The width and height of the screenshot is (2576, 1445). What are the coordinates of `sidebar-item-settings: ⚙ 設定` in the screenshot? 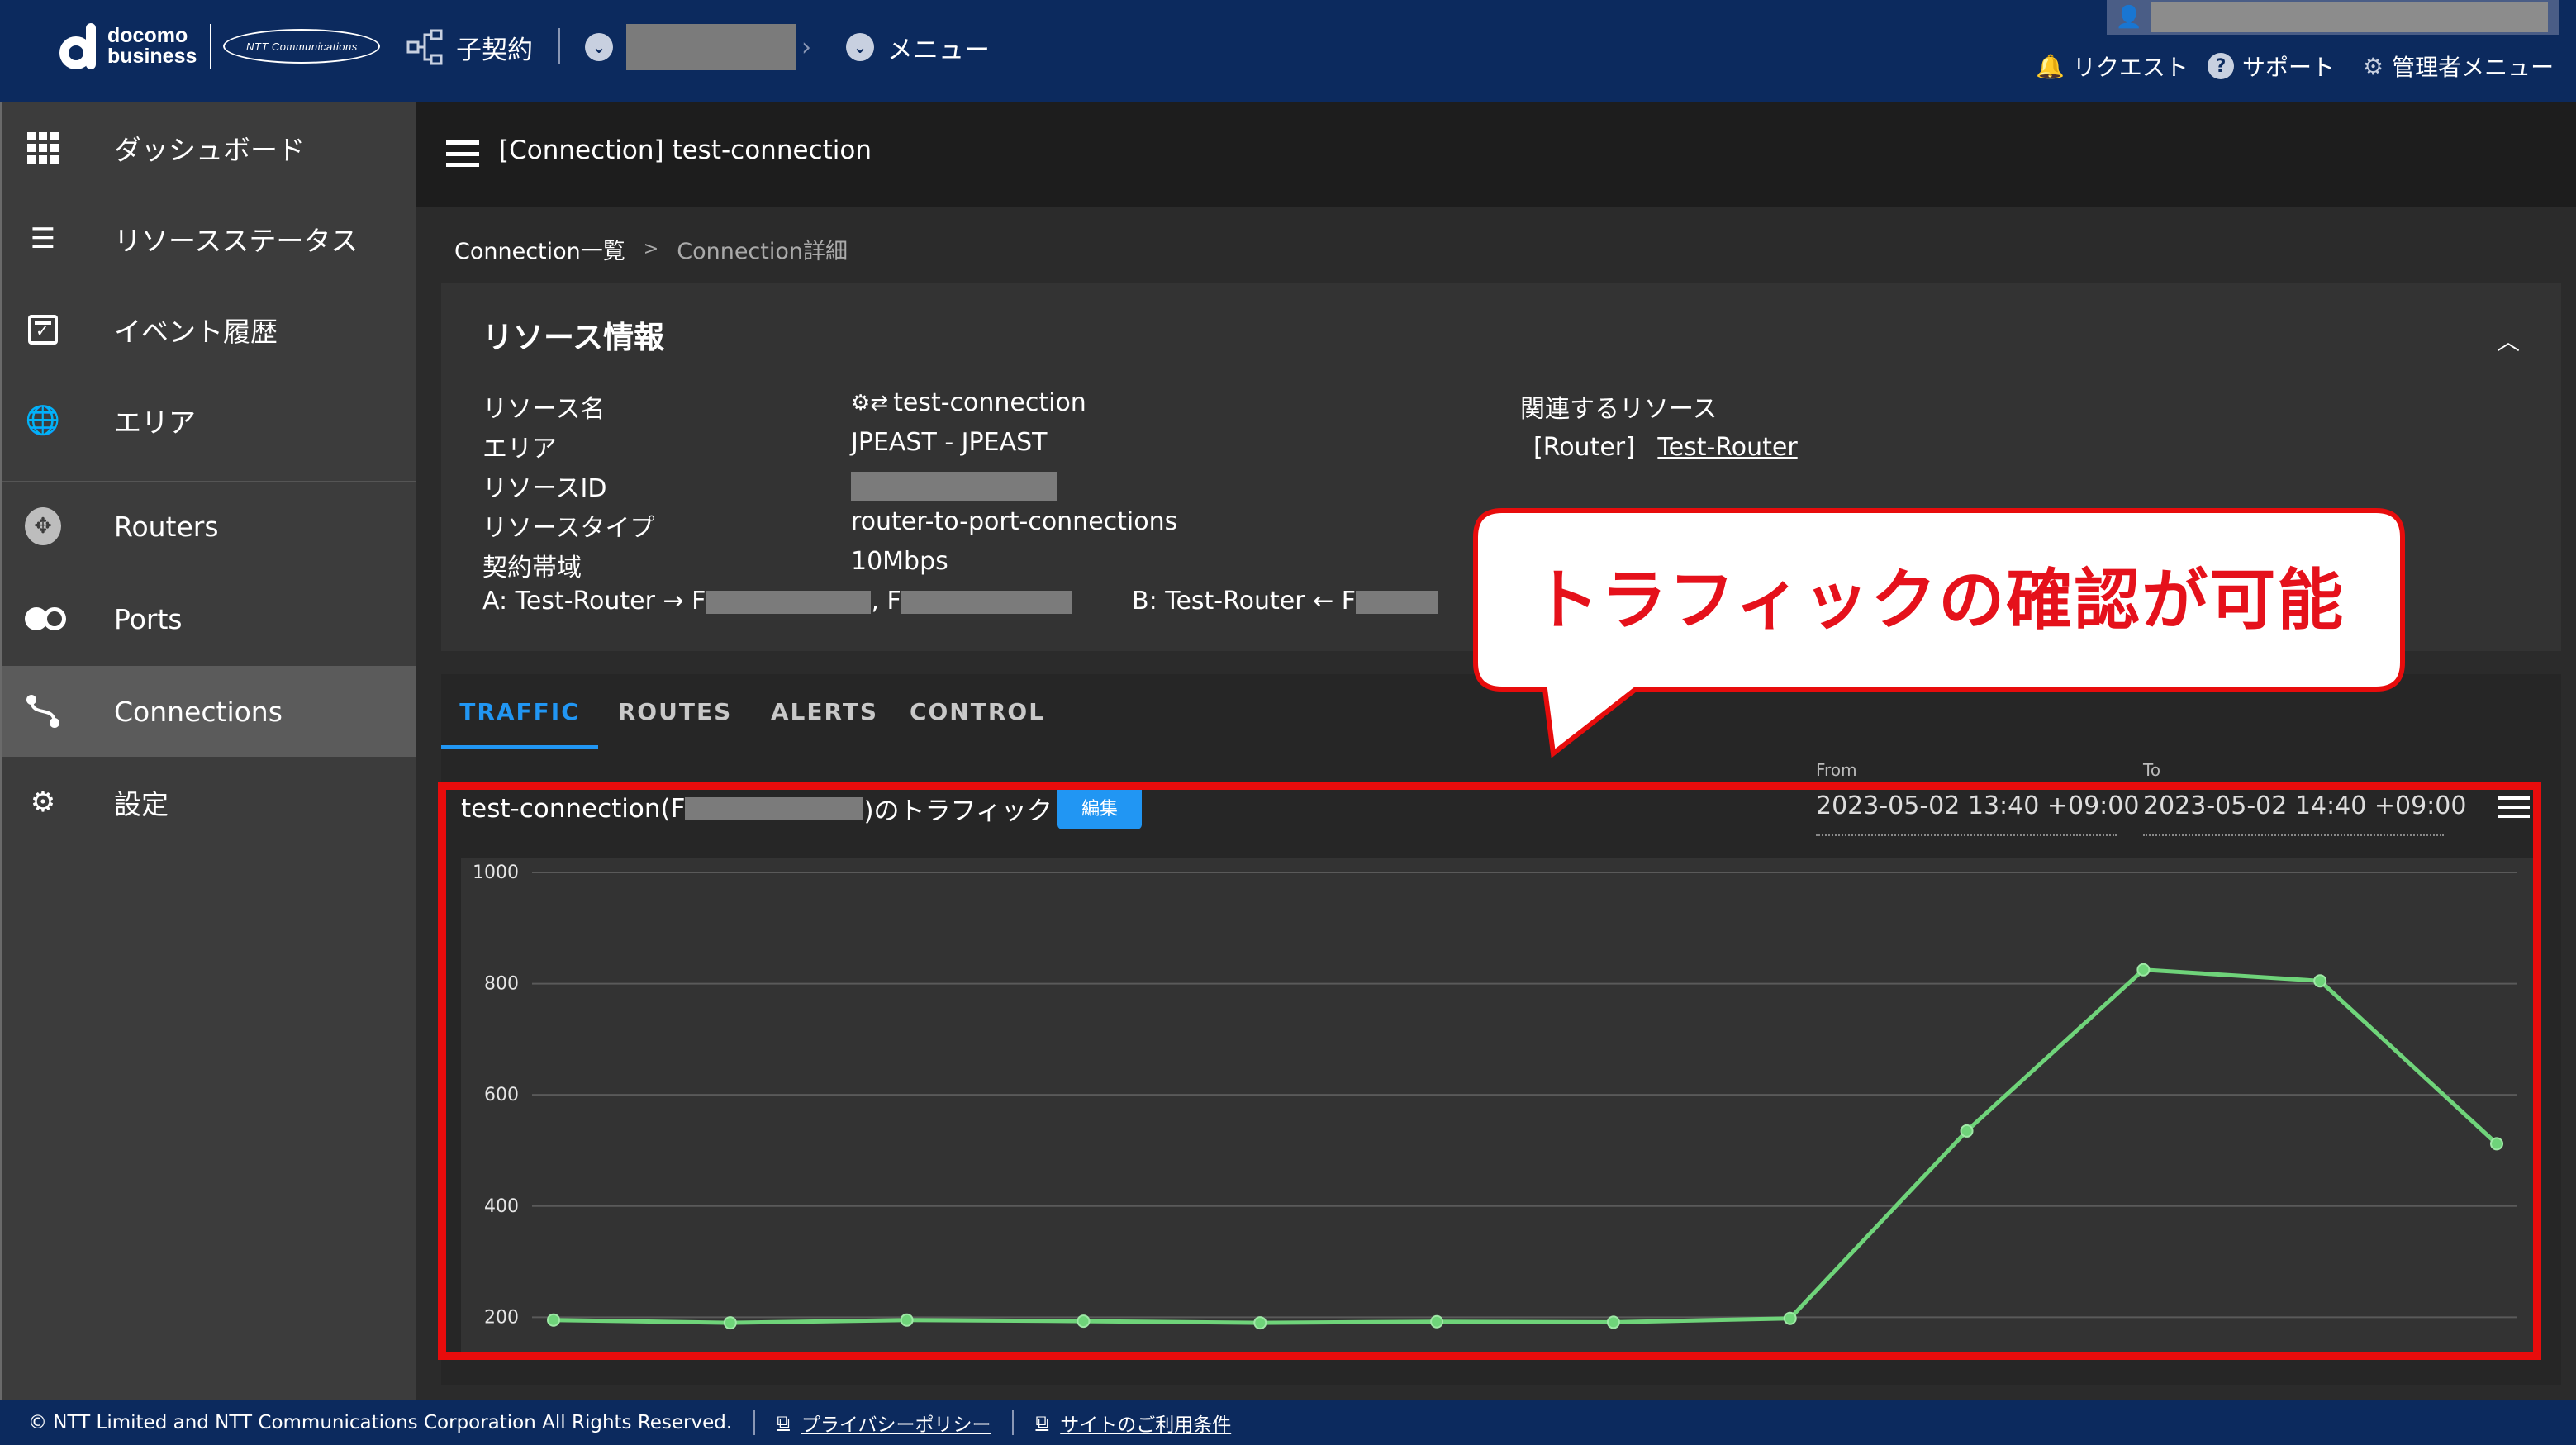 It's located at (209, 802).